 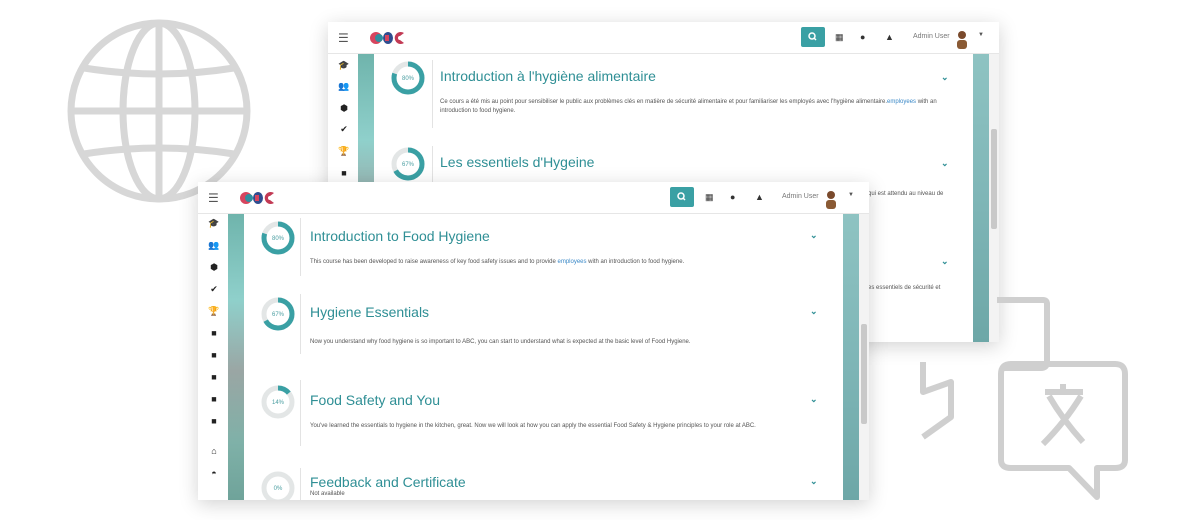 I want to click on progress-ring: 0%, so click(x=278, y=485).